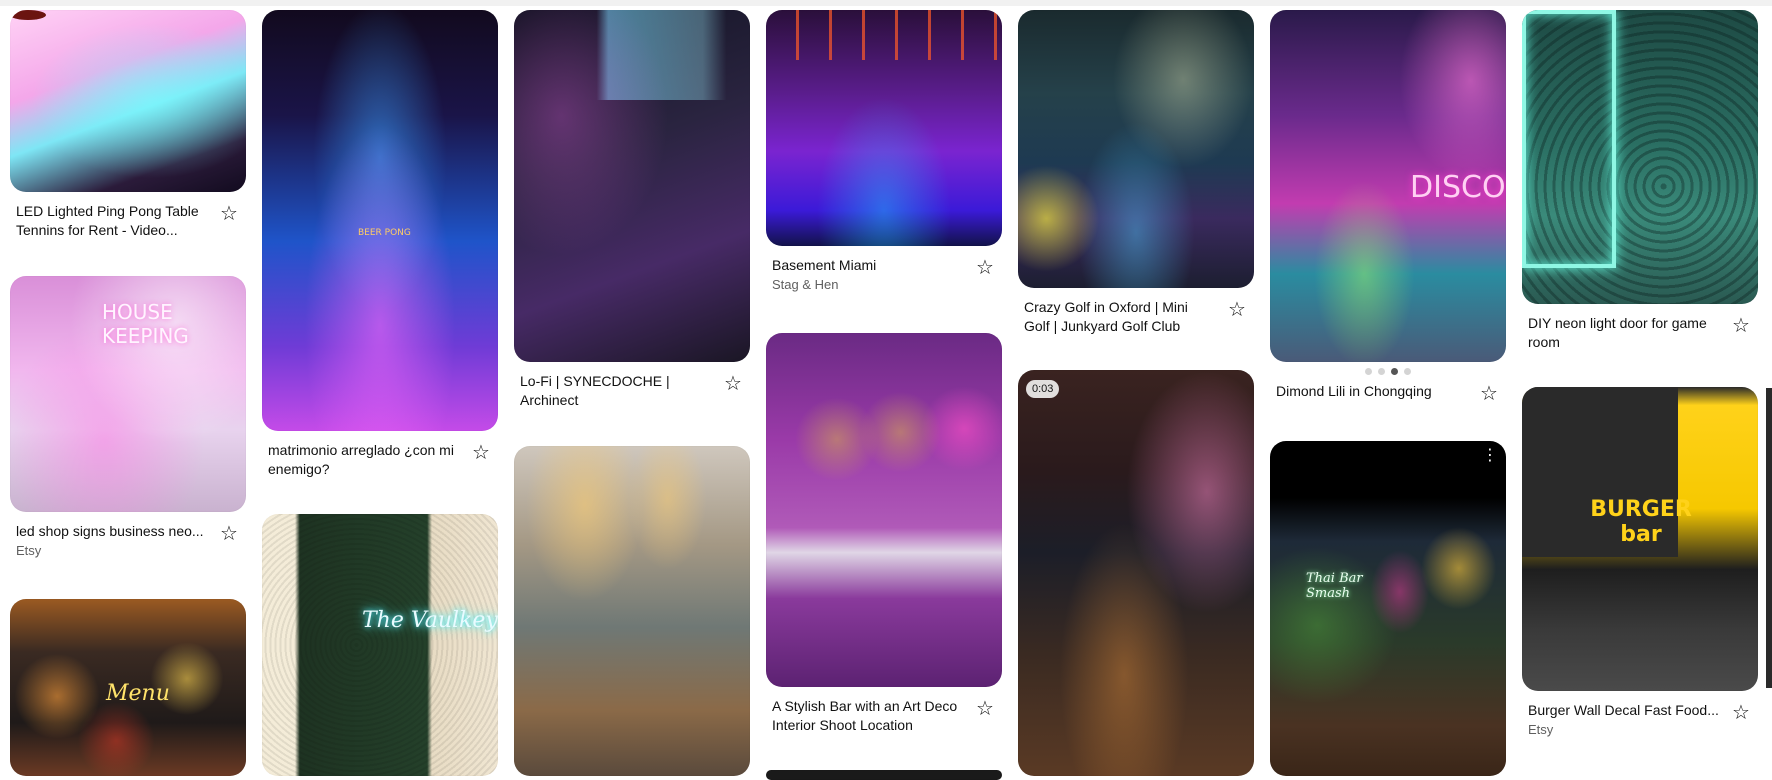  Describe the element at coordinates (138, 693) in the screenshot. I see `image-menu-text: Menu` at that location.